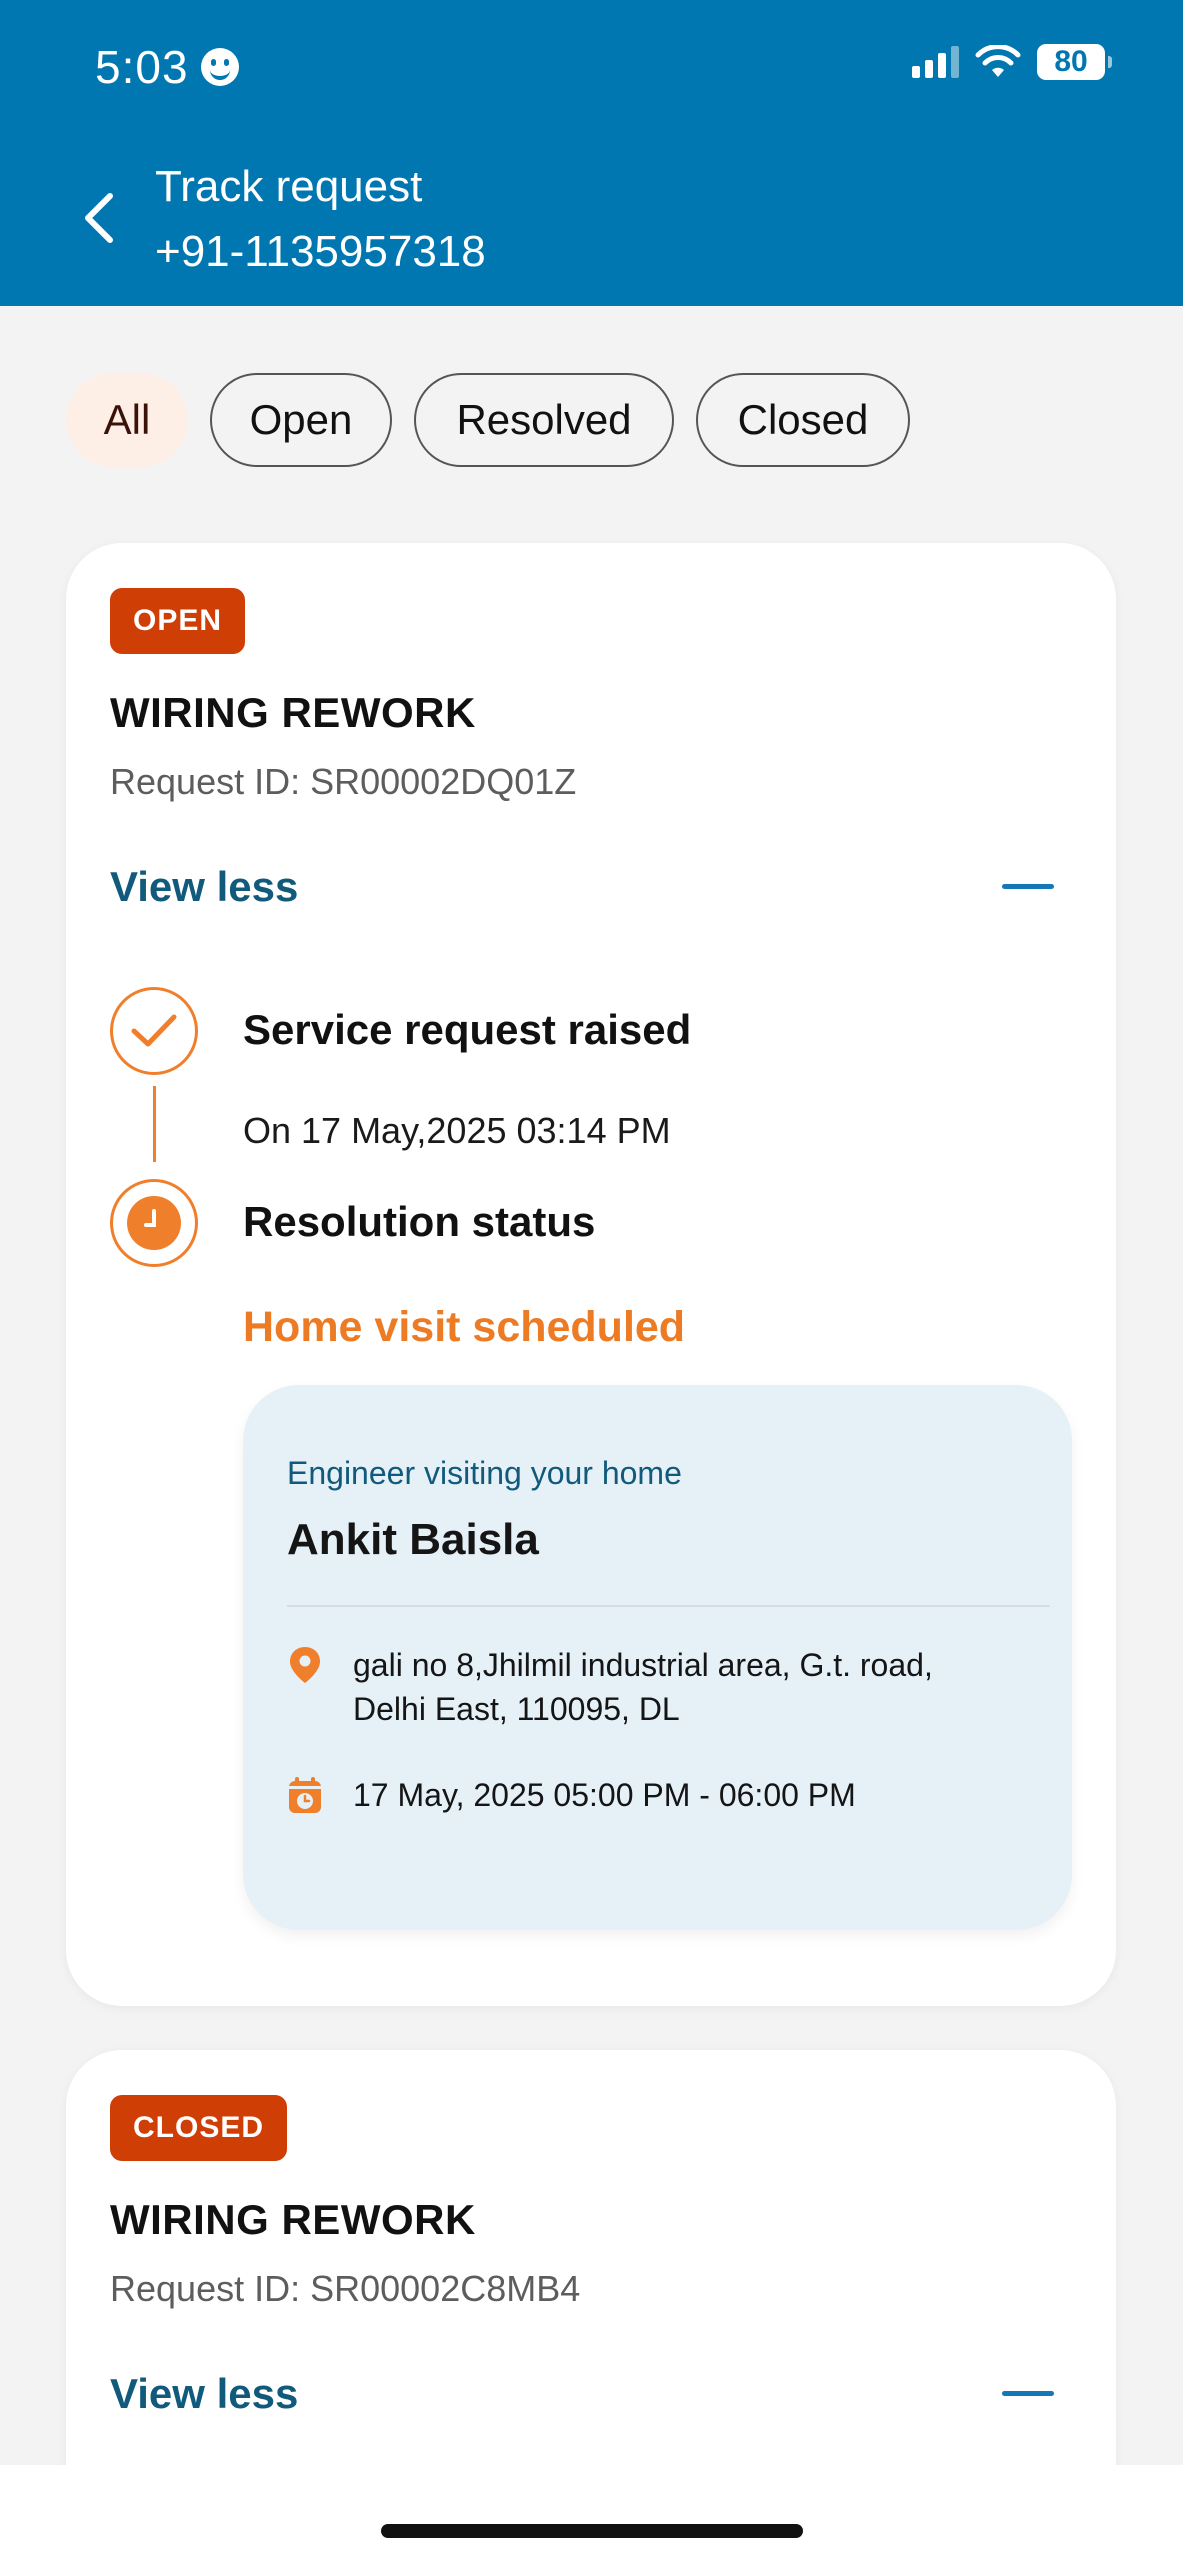  I want to click on timeline-step-heading: Resolution status, so click(419, 1221).